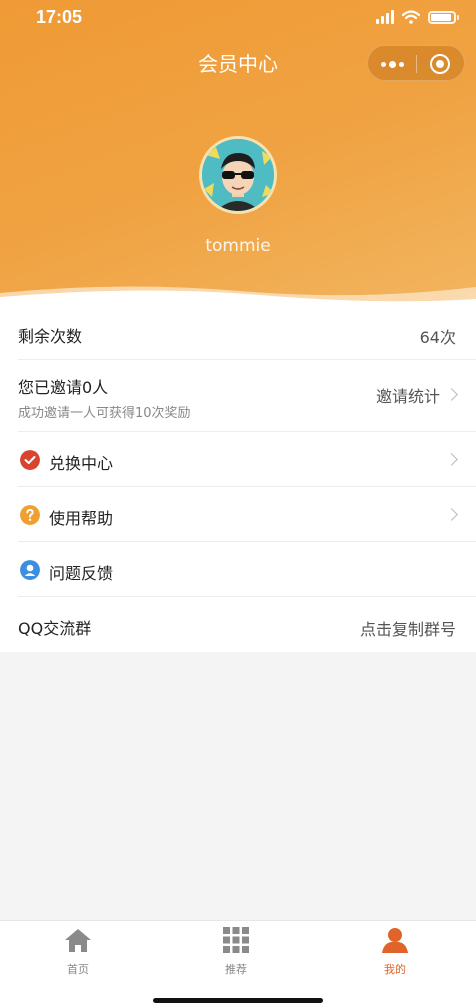 The image size is (476, 1008). I want to click on exchange-center-label: 兑换中心, so click(81, 463).